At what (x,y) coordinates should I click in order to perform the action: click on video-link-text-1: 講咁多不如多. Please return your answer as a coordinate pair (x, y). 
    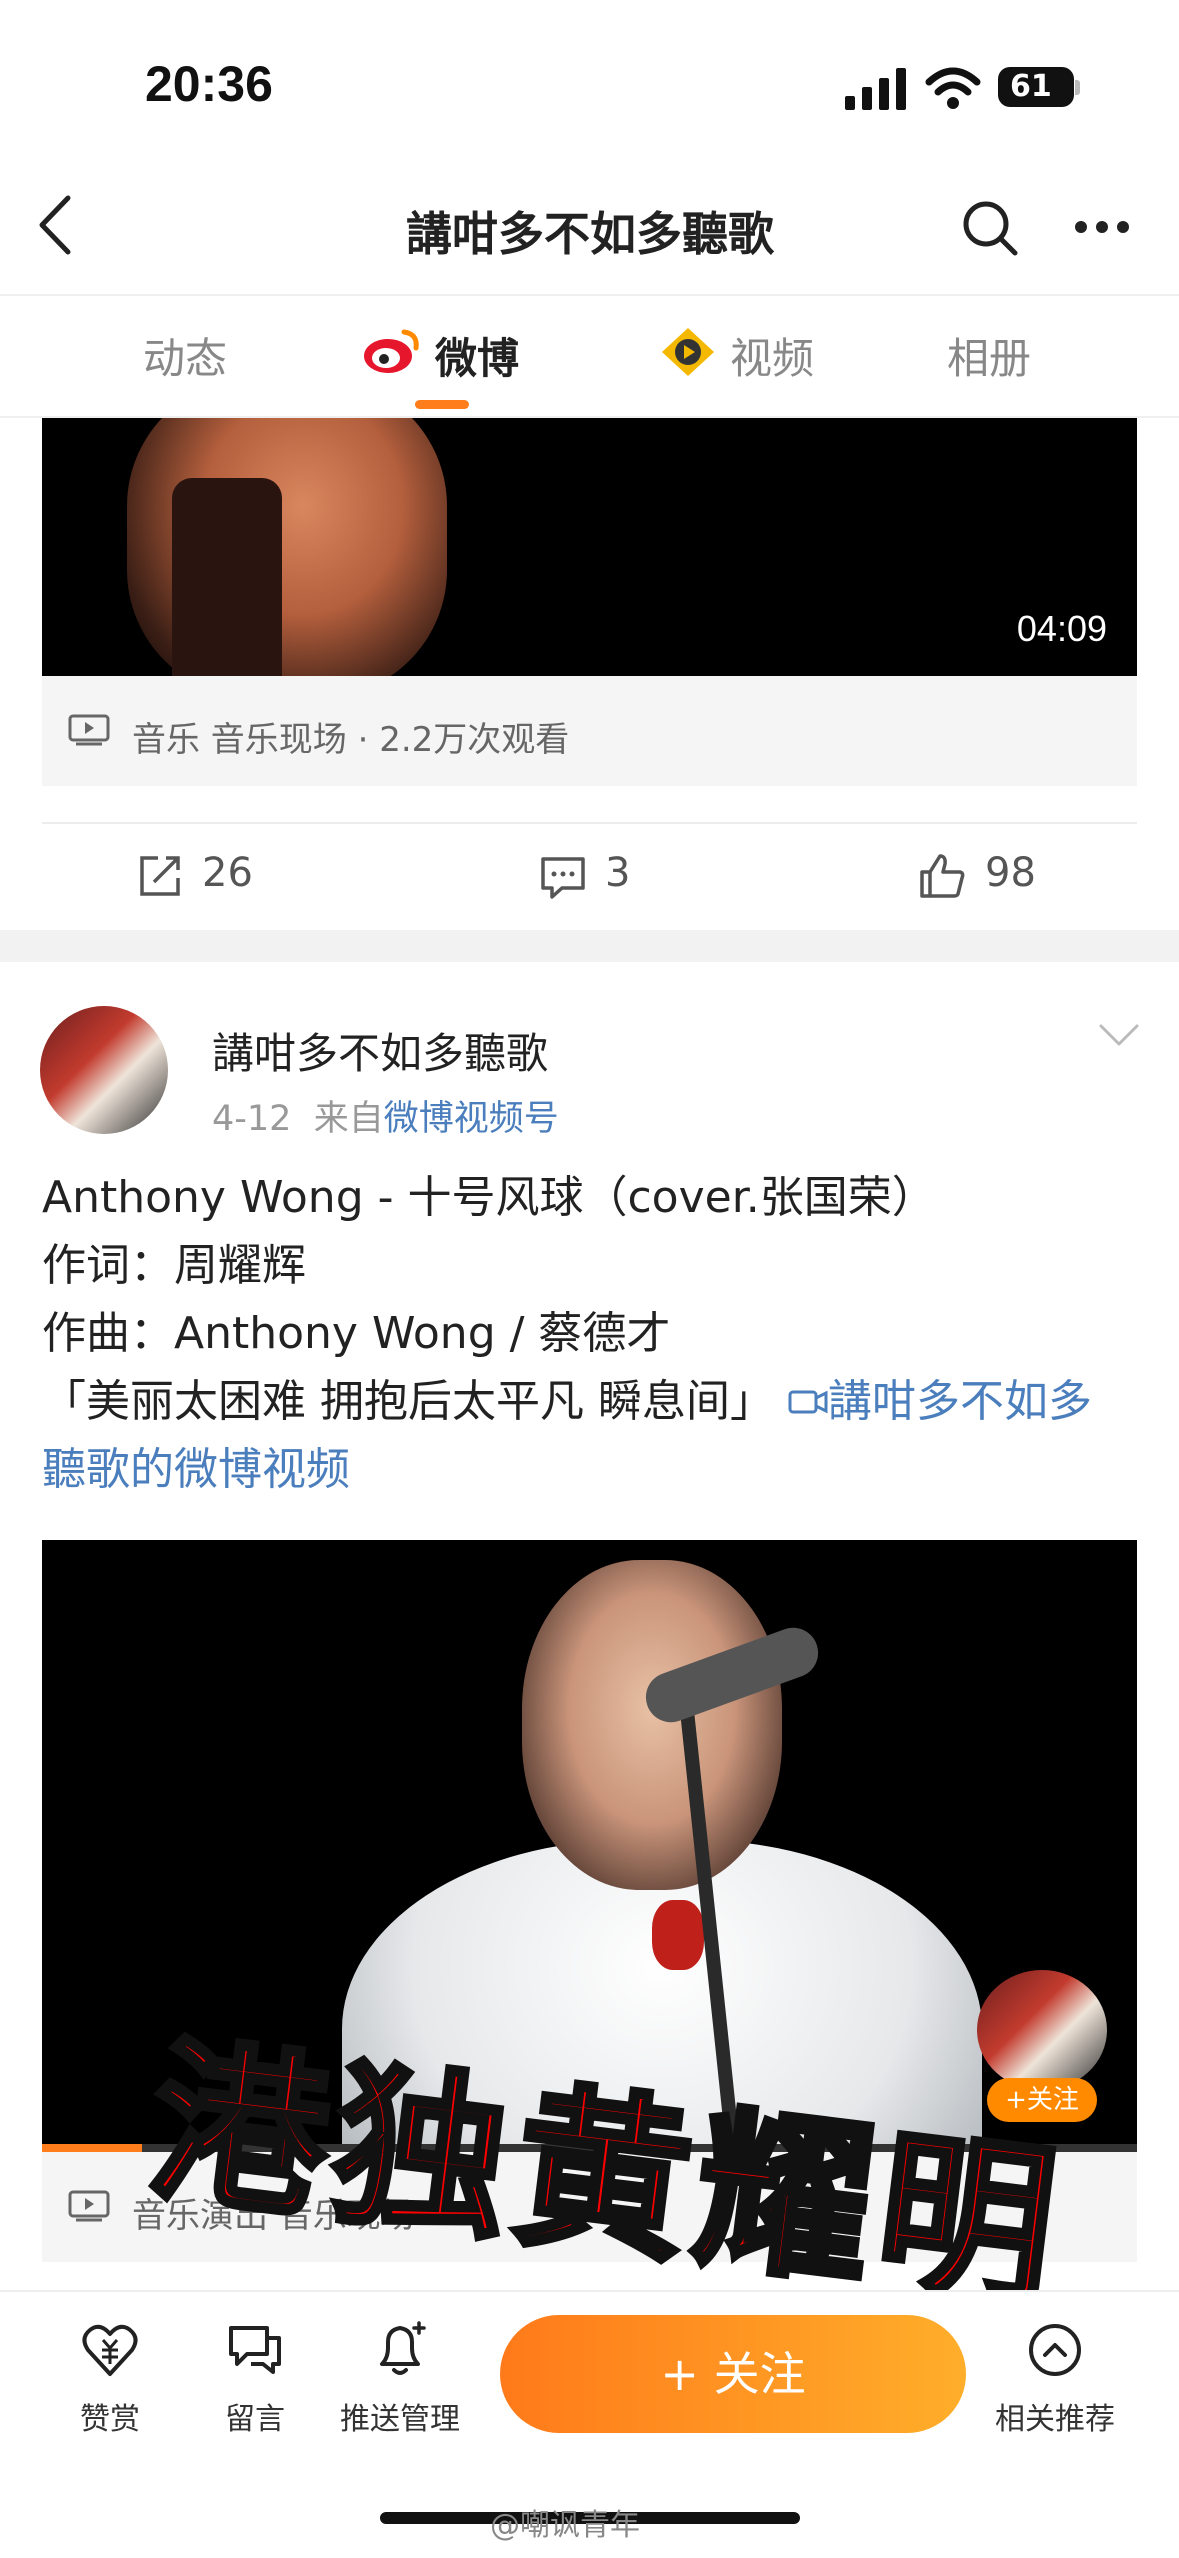
    Looking at the image, I should click on (960, 1401).